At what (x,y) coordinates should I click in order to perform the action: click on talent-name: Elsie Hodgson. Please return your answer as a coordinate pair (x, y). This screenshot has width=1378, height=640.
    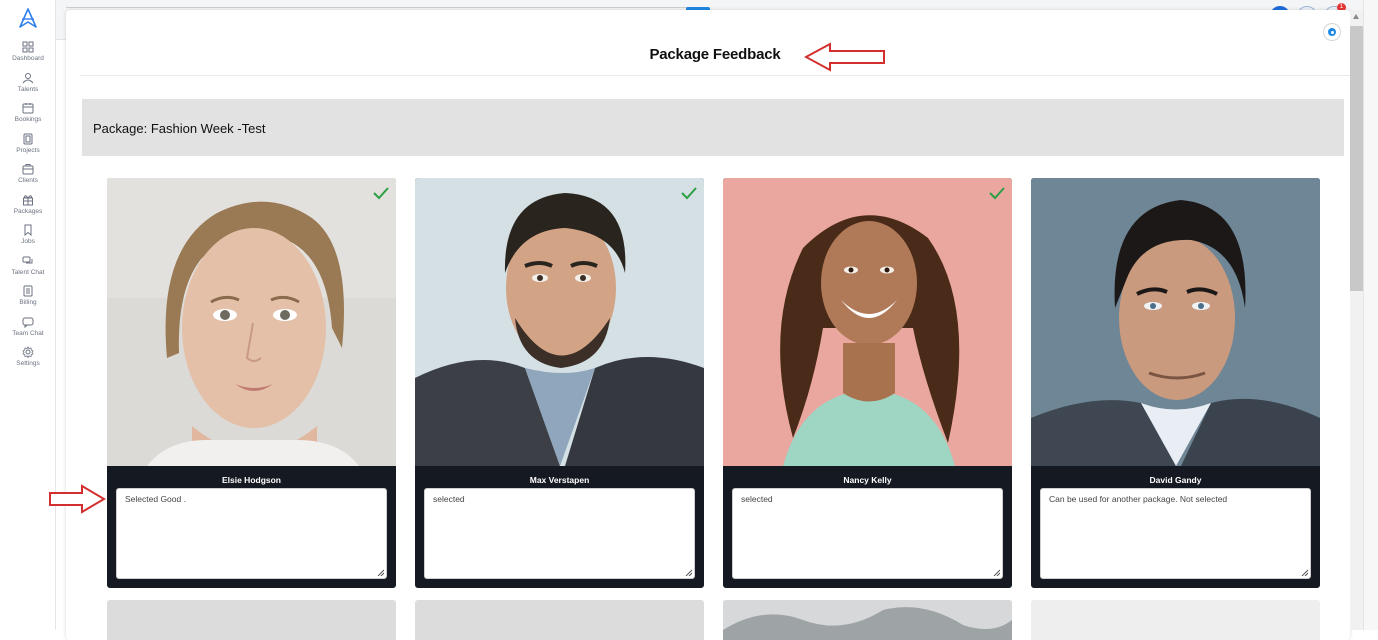
    Looking at the image, I should click on (251, 480).